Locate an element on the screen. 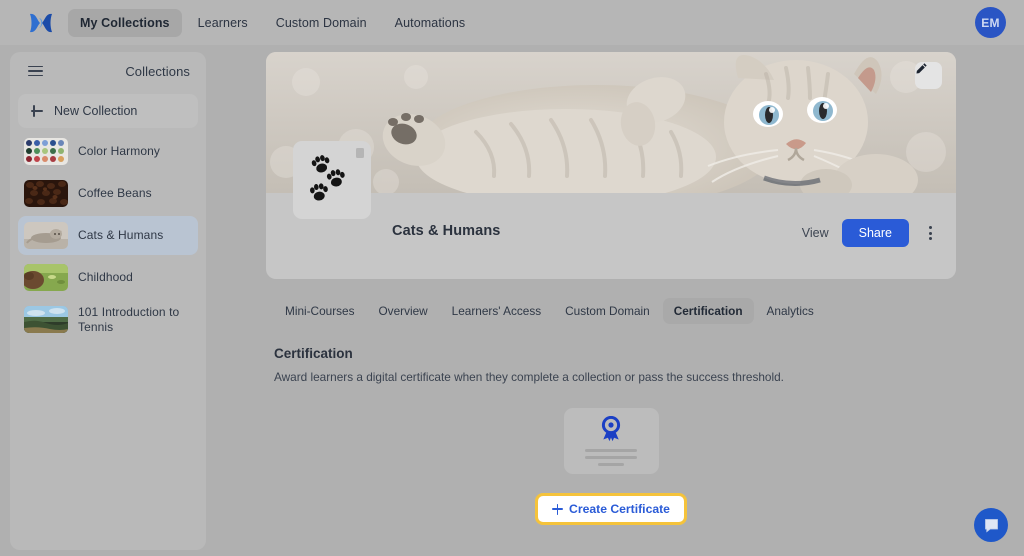  collection-actions: View Share is located at coordinates (870, 233).